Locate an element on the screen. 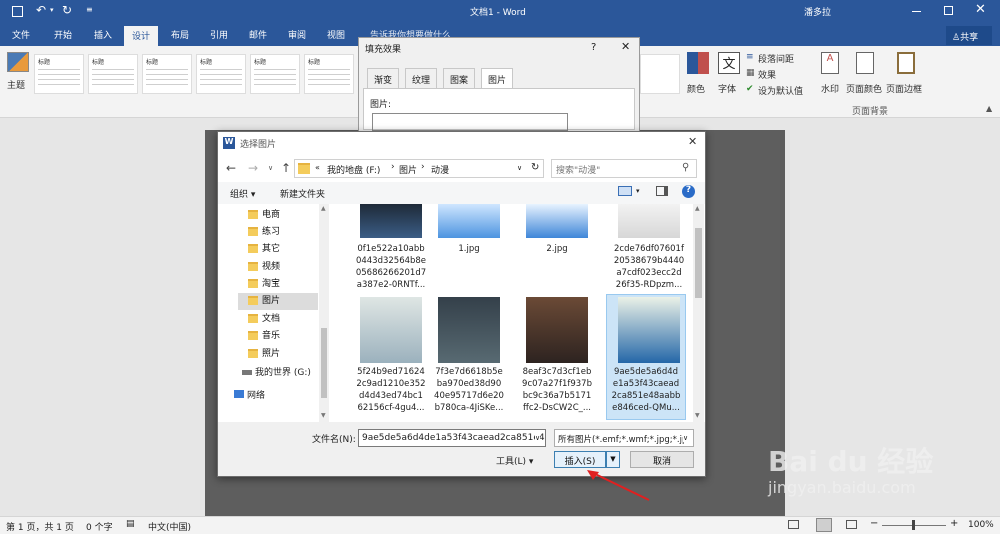  tab-file: 文件 is located at coordinates (21, 34).